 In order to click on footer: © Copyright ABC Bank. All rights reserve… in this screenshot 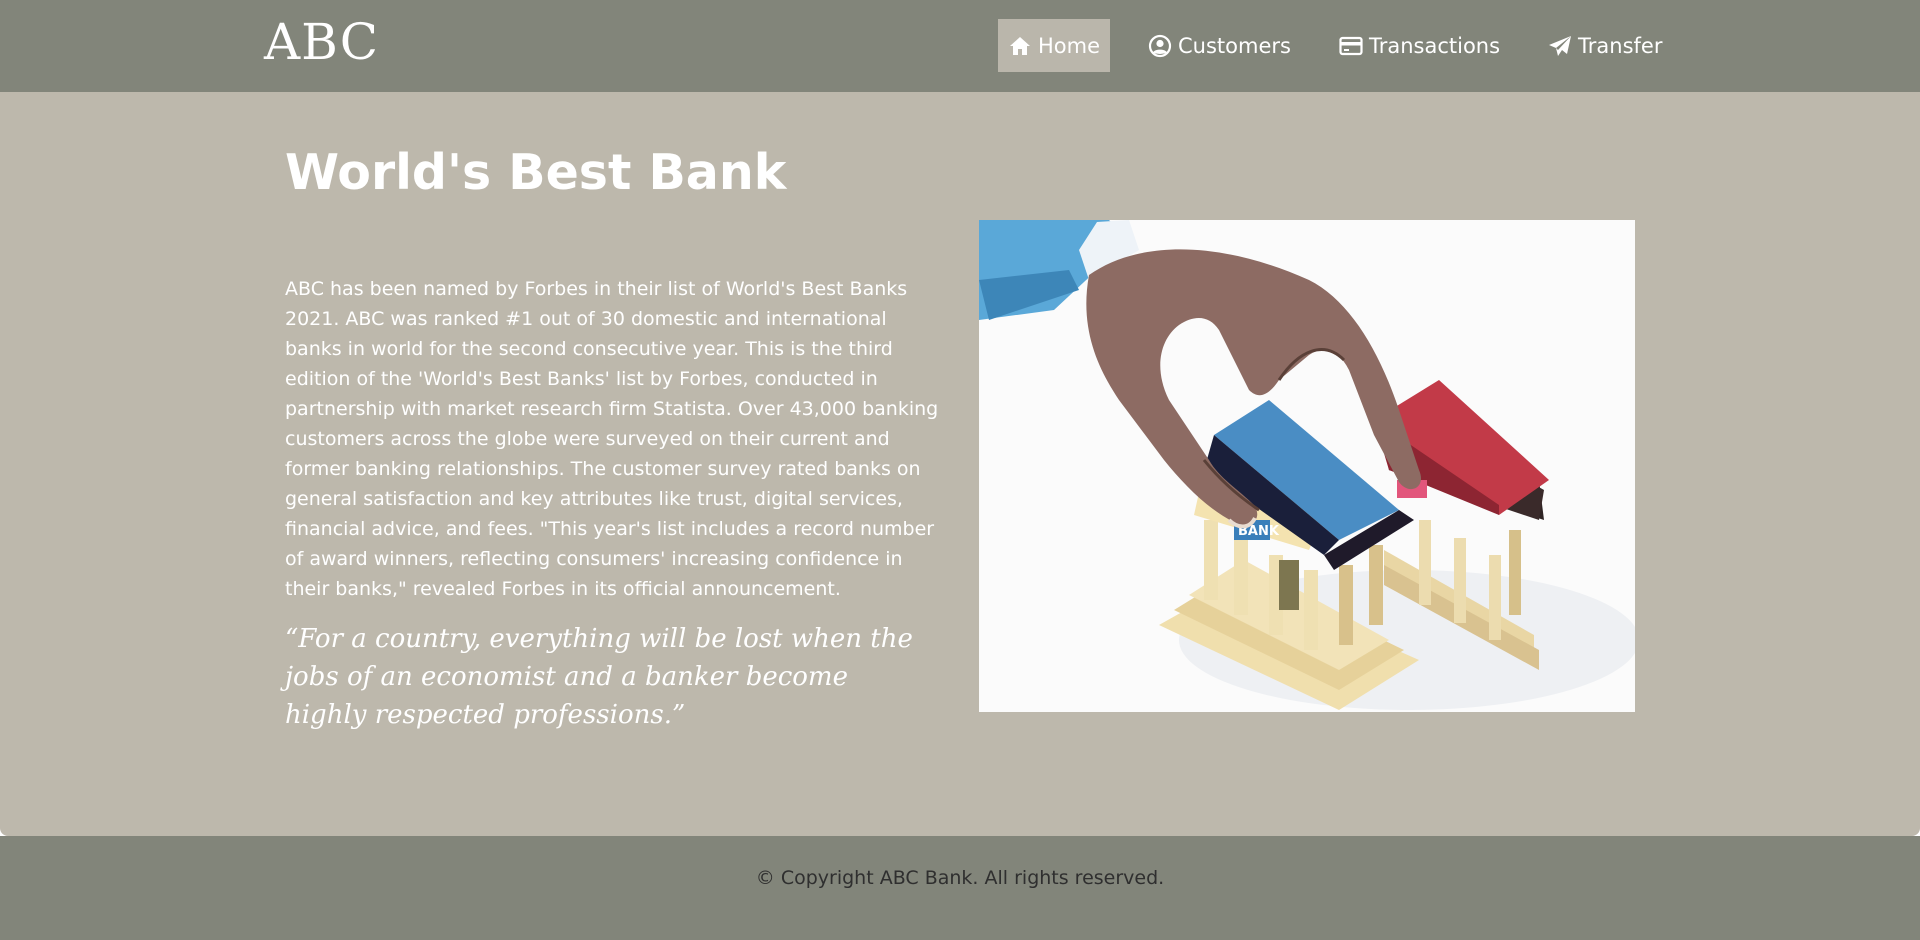, I will do `click(960, 888)`.